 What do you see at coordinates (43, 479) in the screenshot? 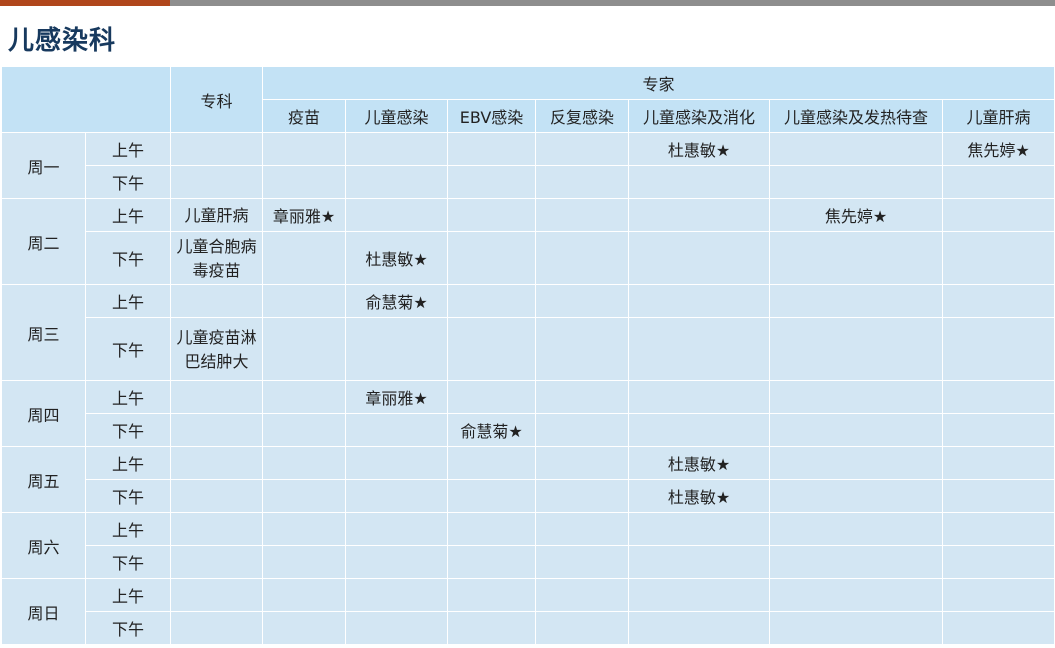
I see `day-label: 周五` at bounding box center [43, 479].